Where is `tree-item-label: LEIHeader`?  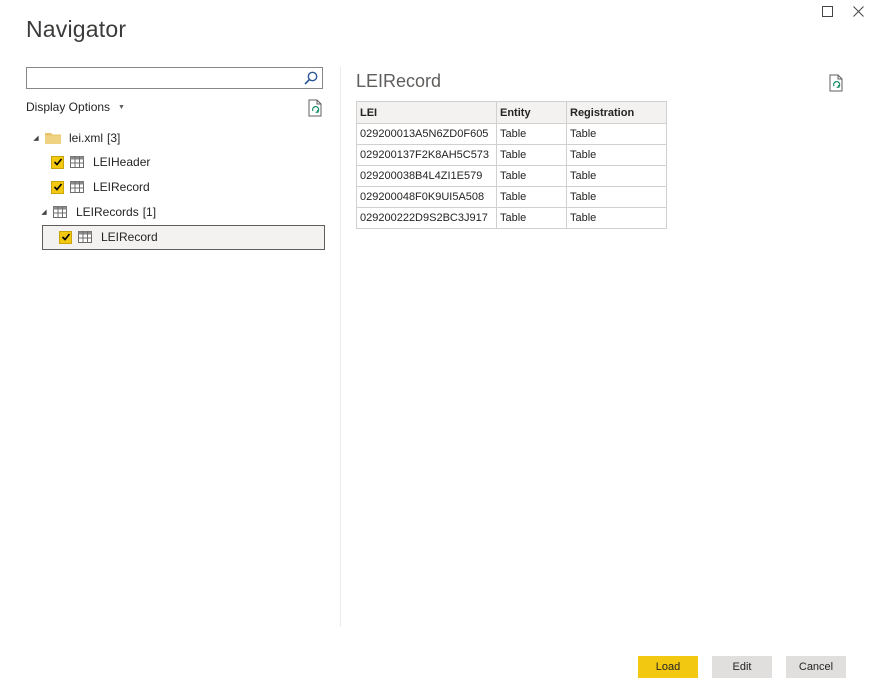 tree-item-label: LEIHeader is located at coordinates (122, 162).